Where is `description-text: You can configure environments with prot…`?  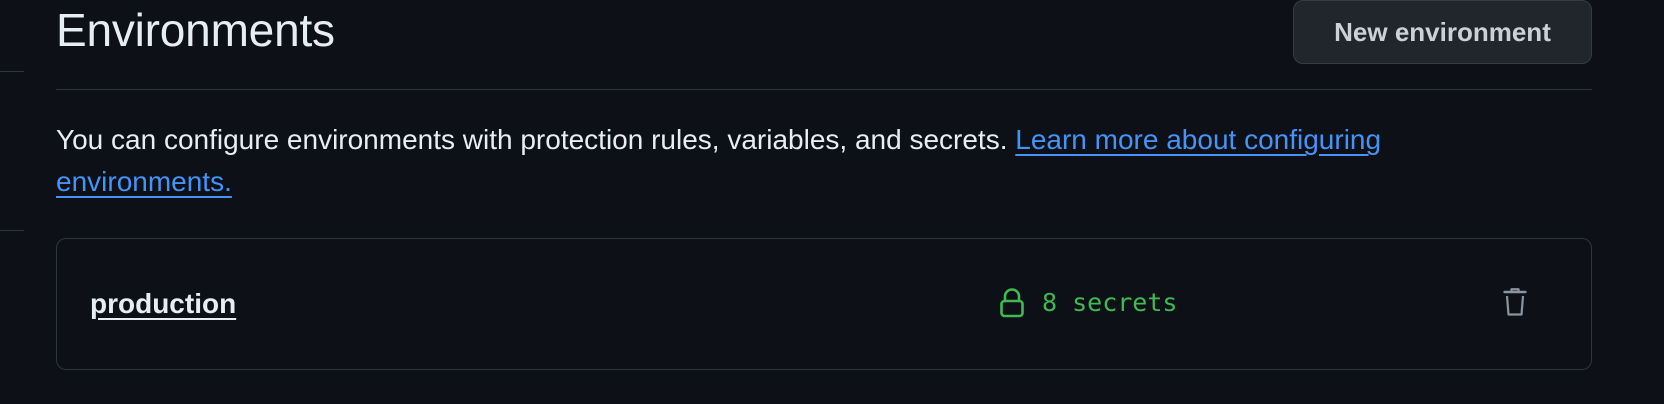 description-text: You can configure environments with prot… is located at coordinates (536, 139).